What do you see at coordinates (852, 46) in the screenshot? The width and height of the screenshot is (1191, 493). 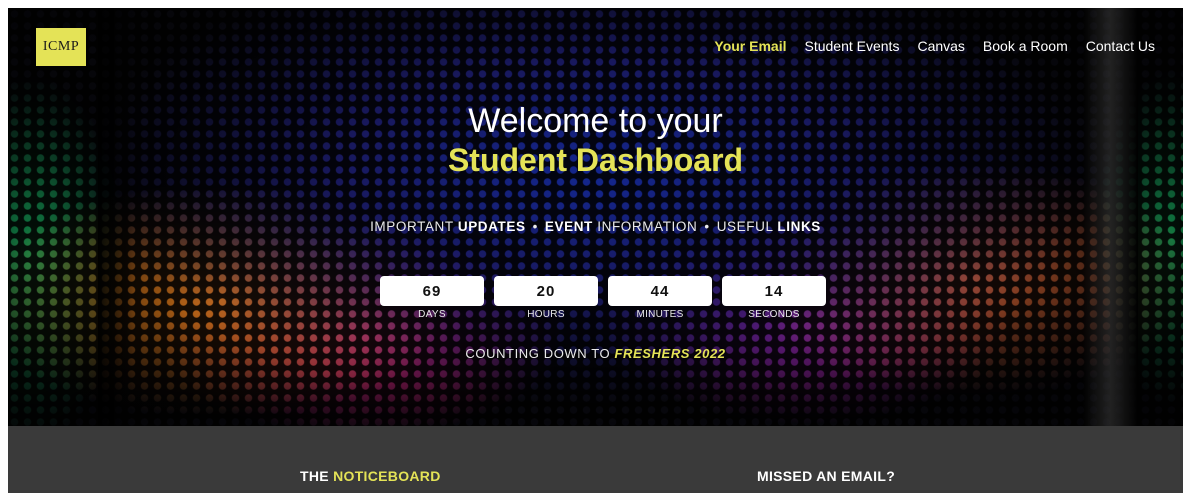 I see `nav-student-events: Student Events` at bounding box center [852, 46].